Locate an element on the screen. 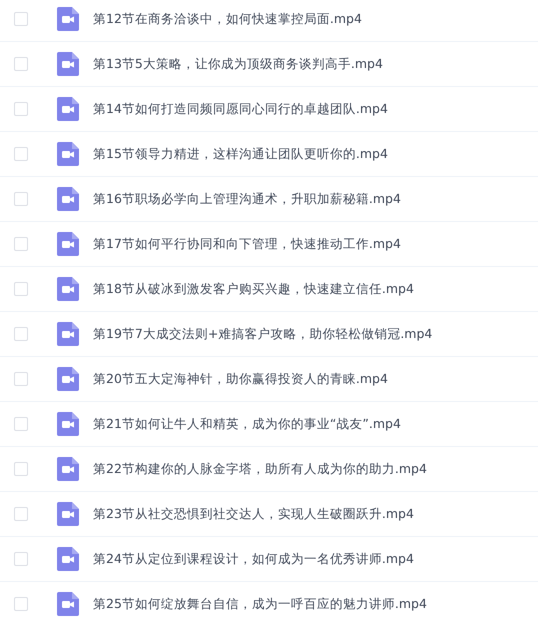  file-name: 第23节从社交恐惧到社交达人，实现人生破圈跃升.mp4 is located at coordinates (253, 514).